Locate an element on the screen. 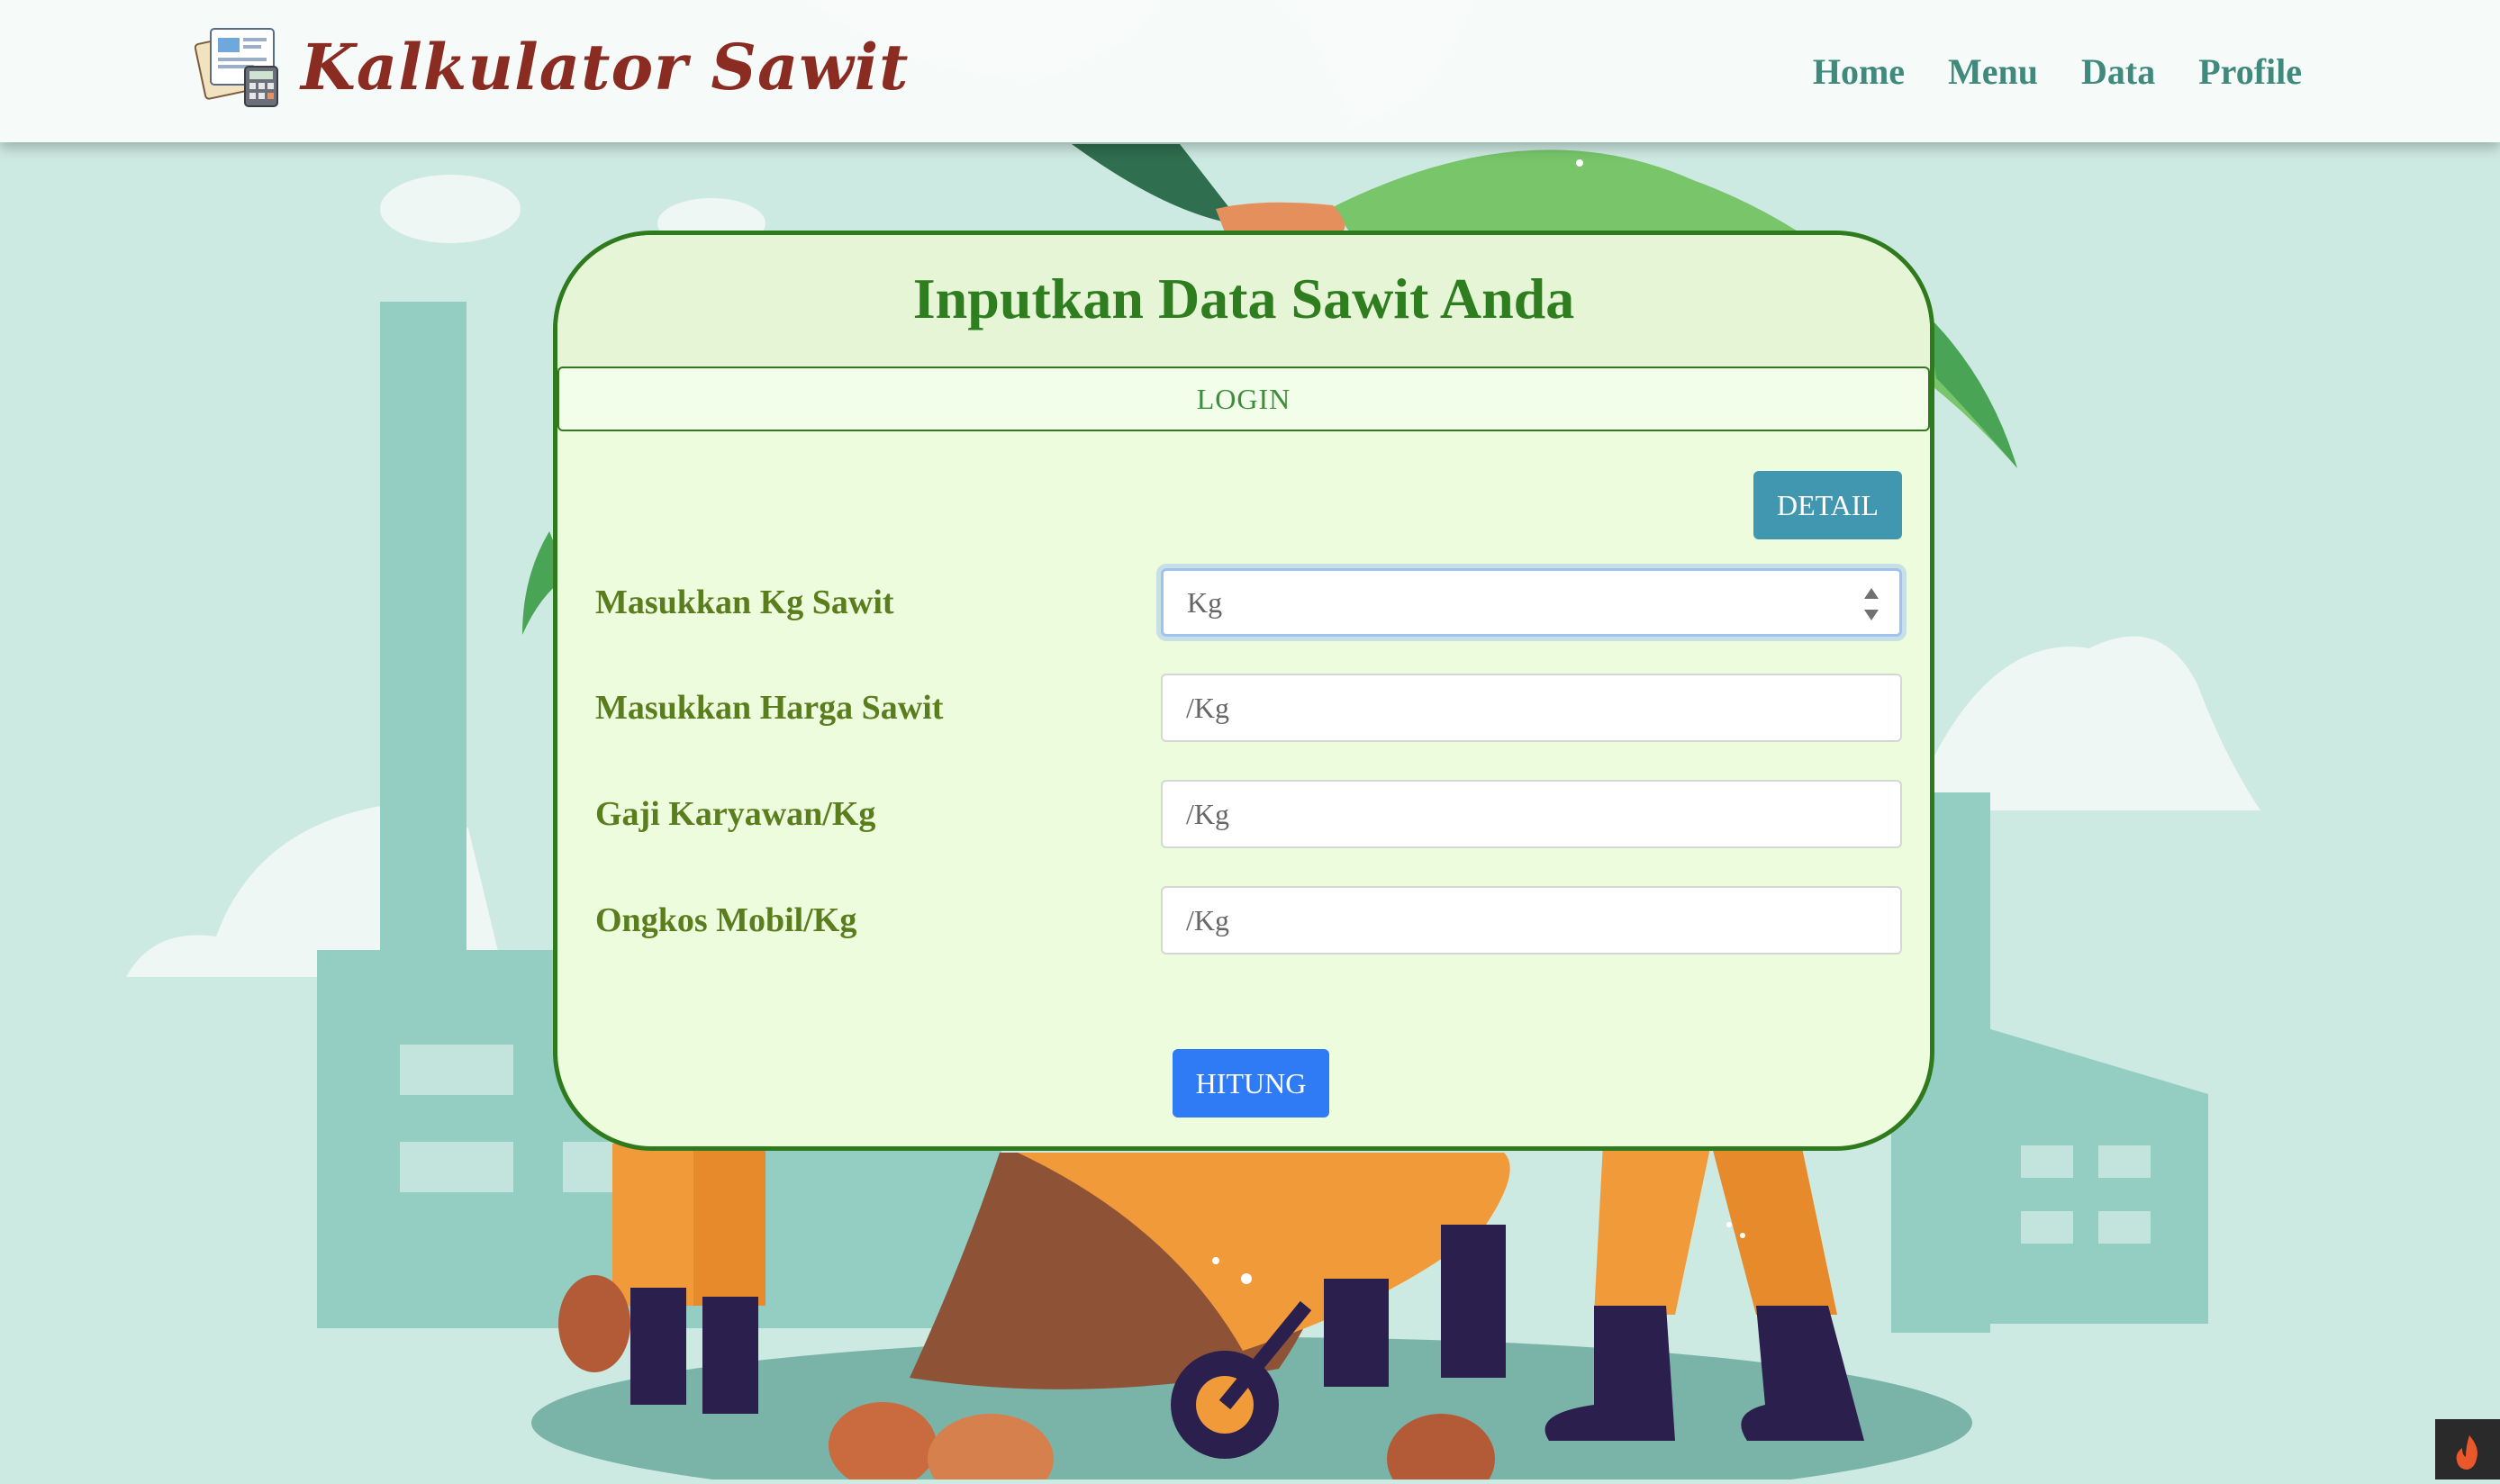  kg-sawit-input is located at coordinates (1532, 602).